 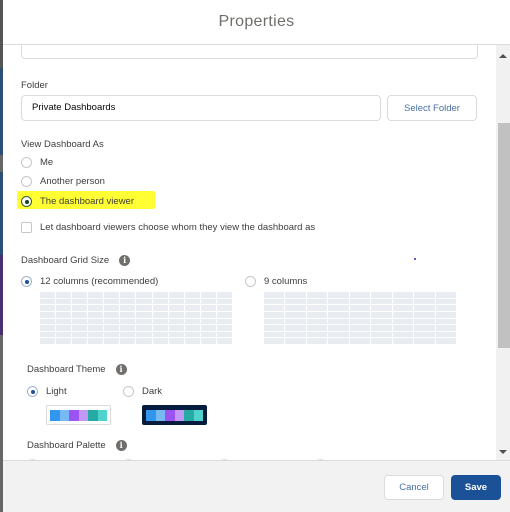 I want to click on radio-light, so click(x=32, y=391).